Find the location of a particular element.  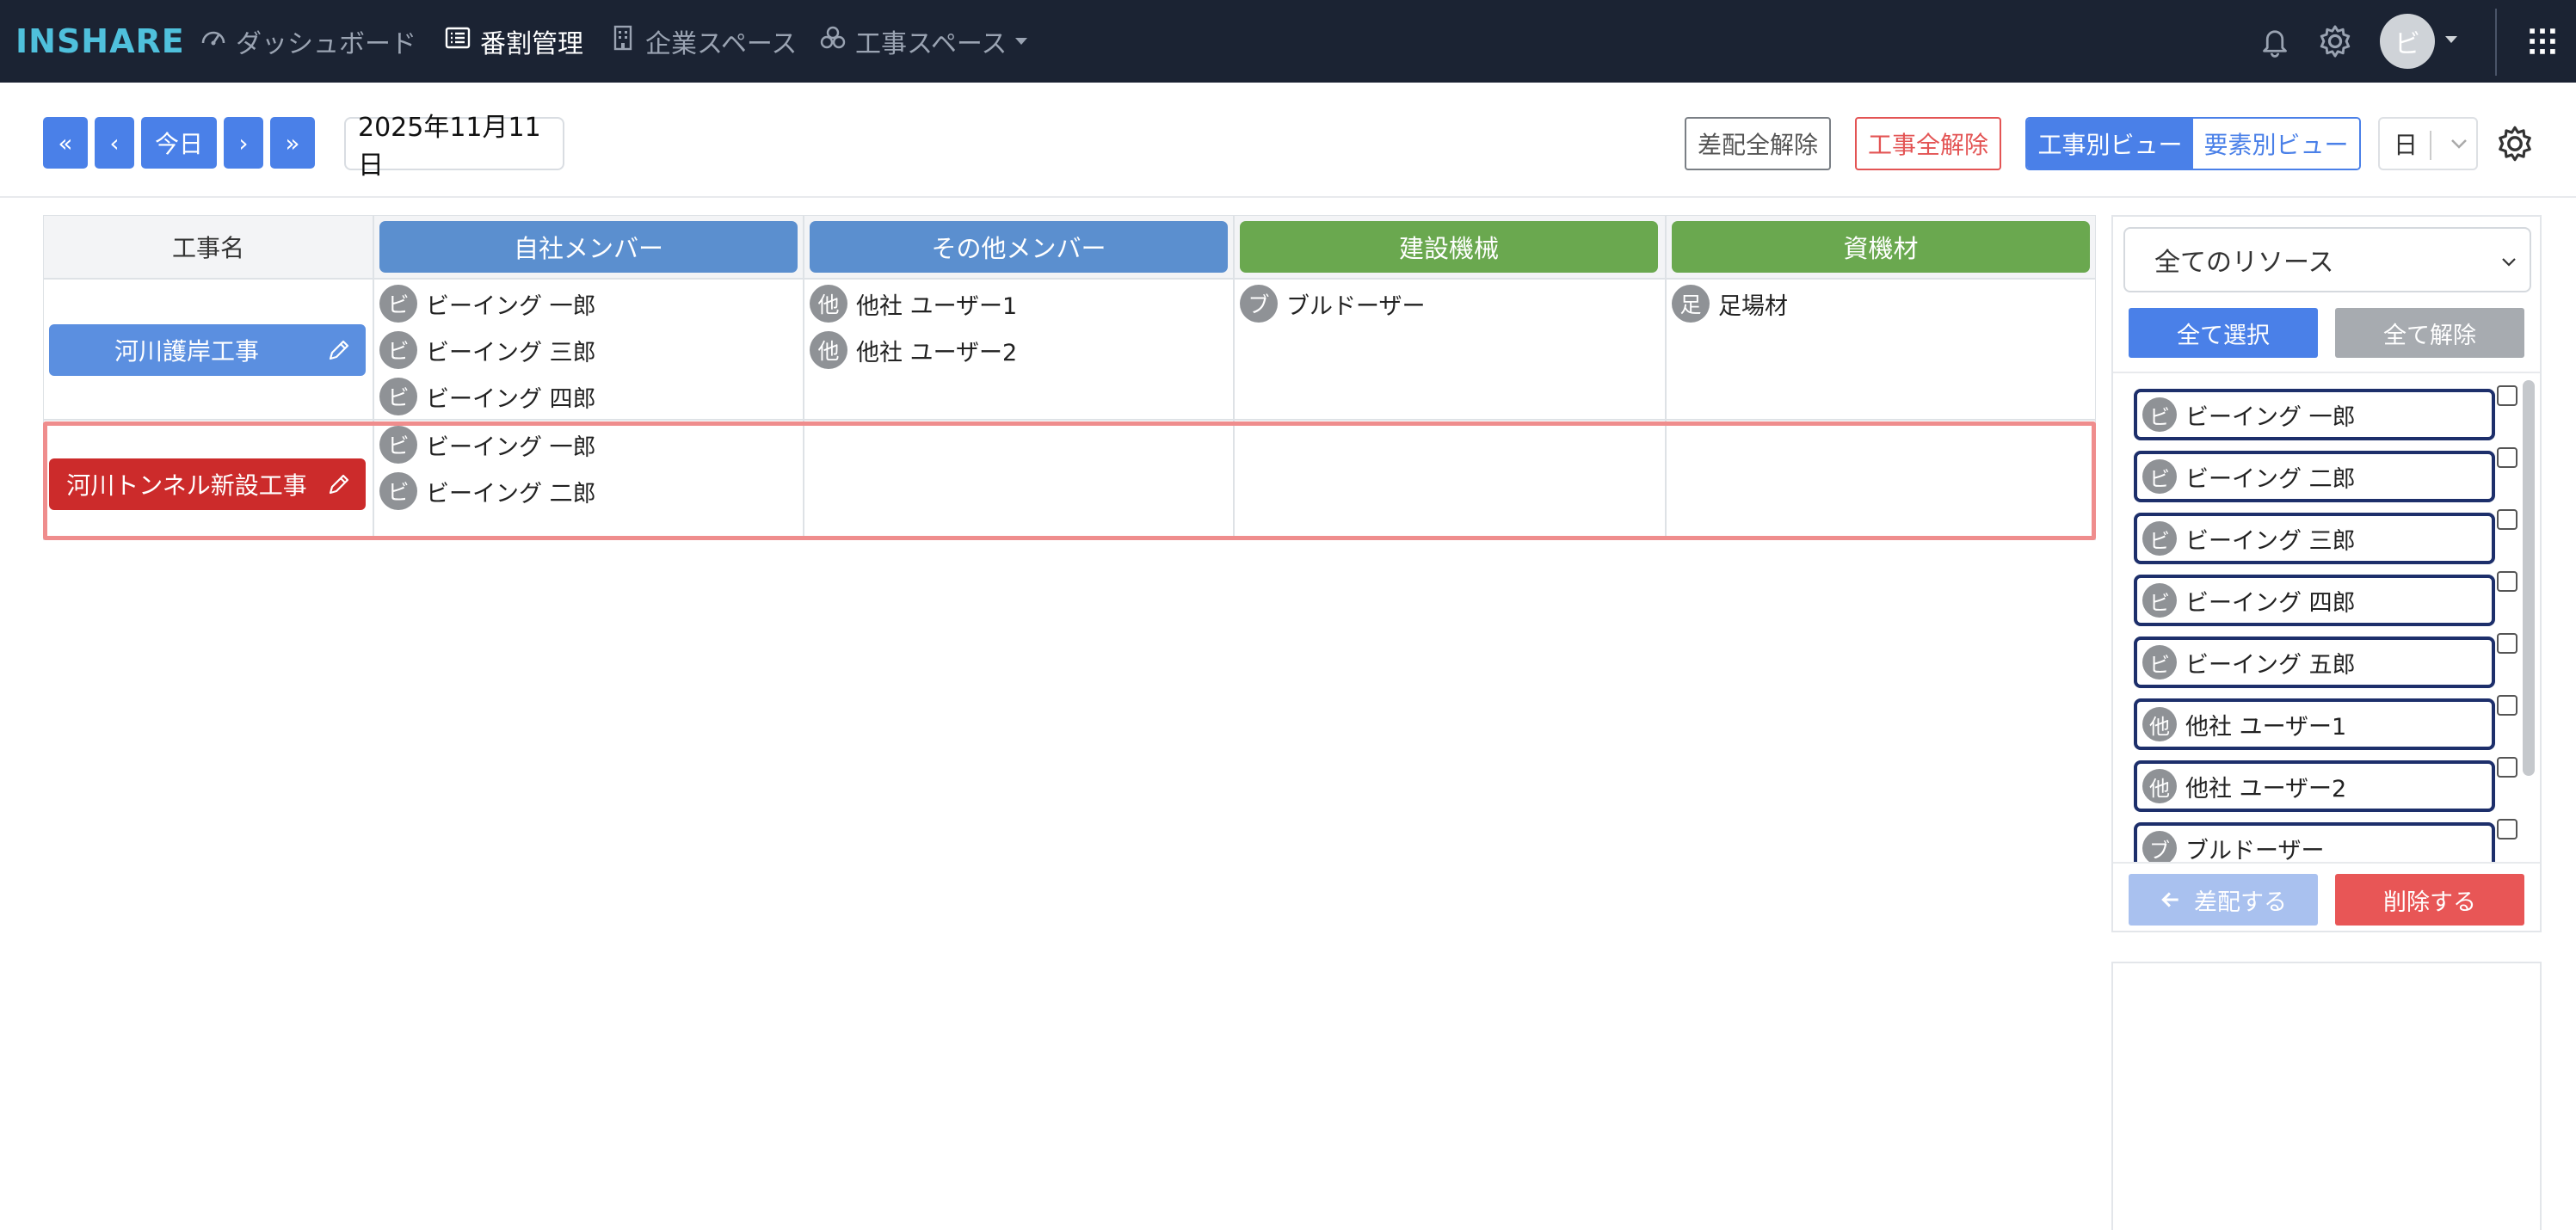

list-item: ビビーイング 五郎 is located at coordinates (2325, 660).